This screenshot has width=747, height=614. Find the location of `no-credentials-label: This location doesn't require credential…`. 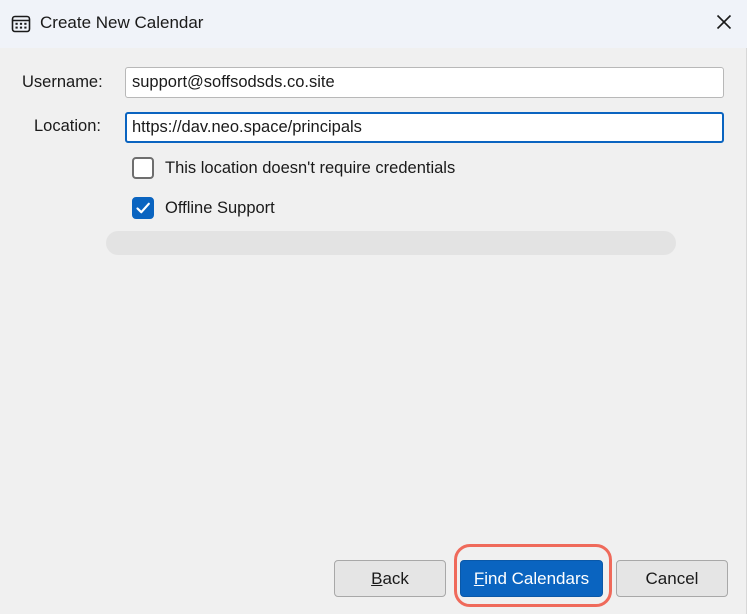

no-credentials-label: This location doesn't require credential… is located at coordinates (310, 167).